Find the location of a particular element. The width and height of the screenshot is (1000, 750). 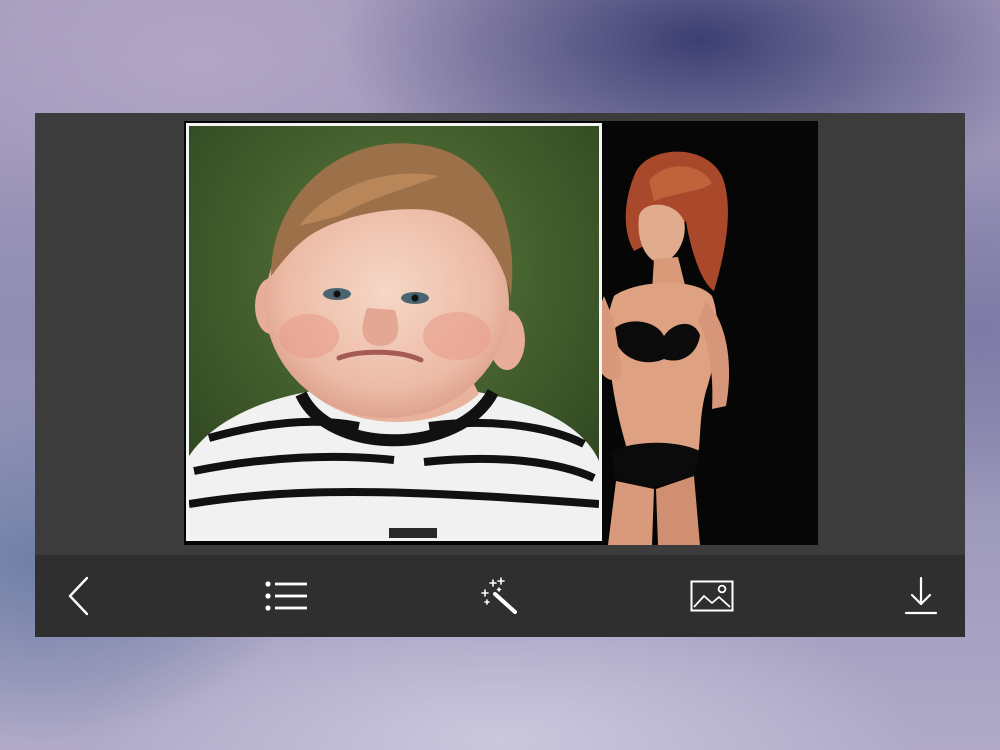

download-icon is located at coordinates (921, 595).